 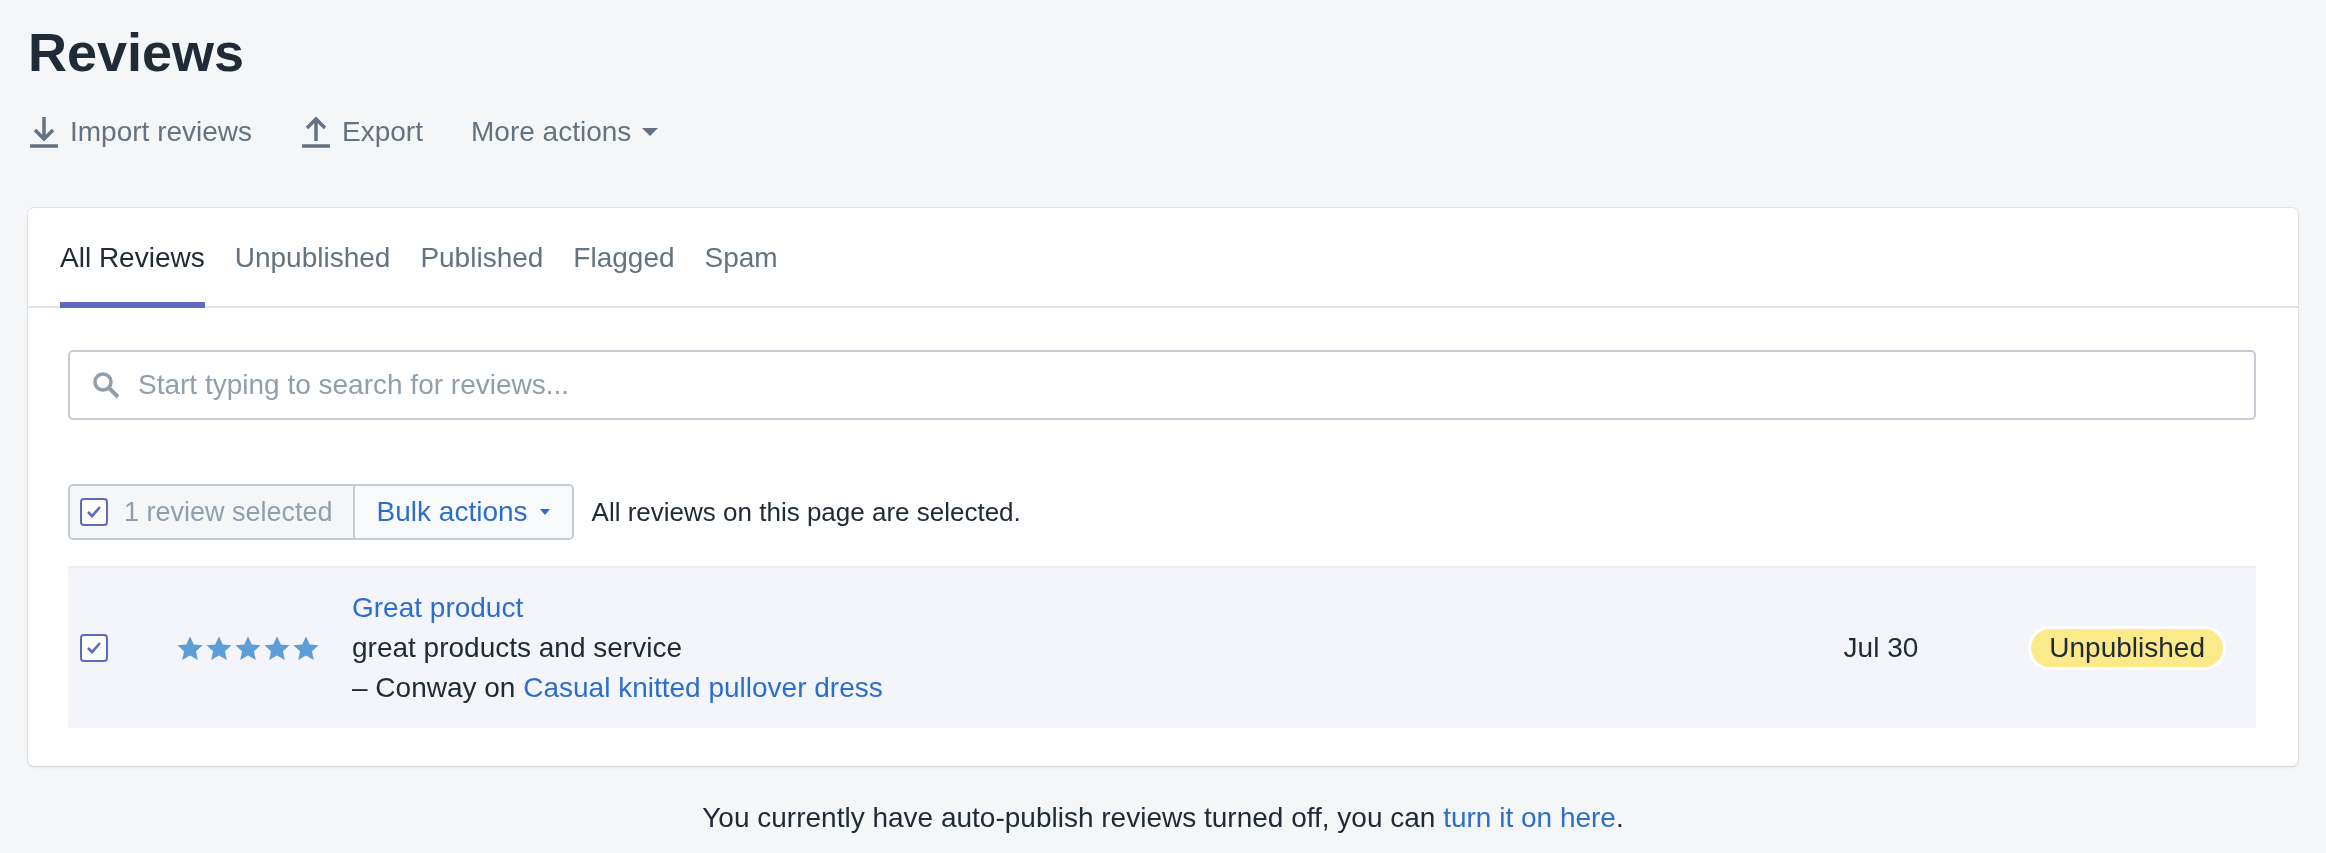 What do you see at coordinates (1098, 608) in the screenshot?
I see `review-title-link: Great product` at bounding box center [1098, 608].